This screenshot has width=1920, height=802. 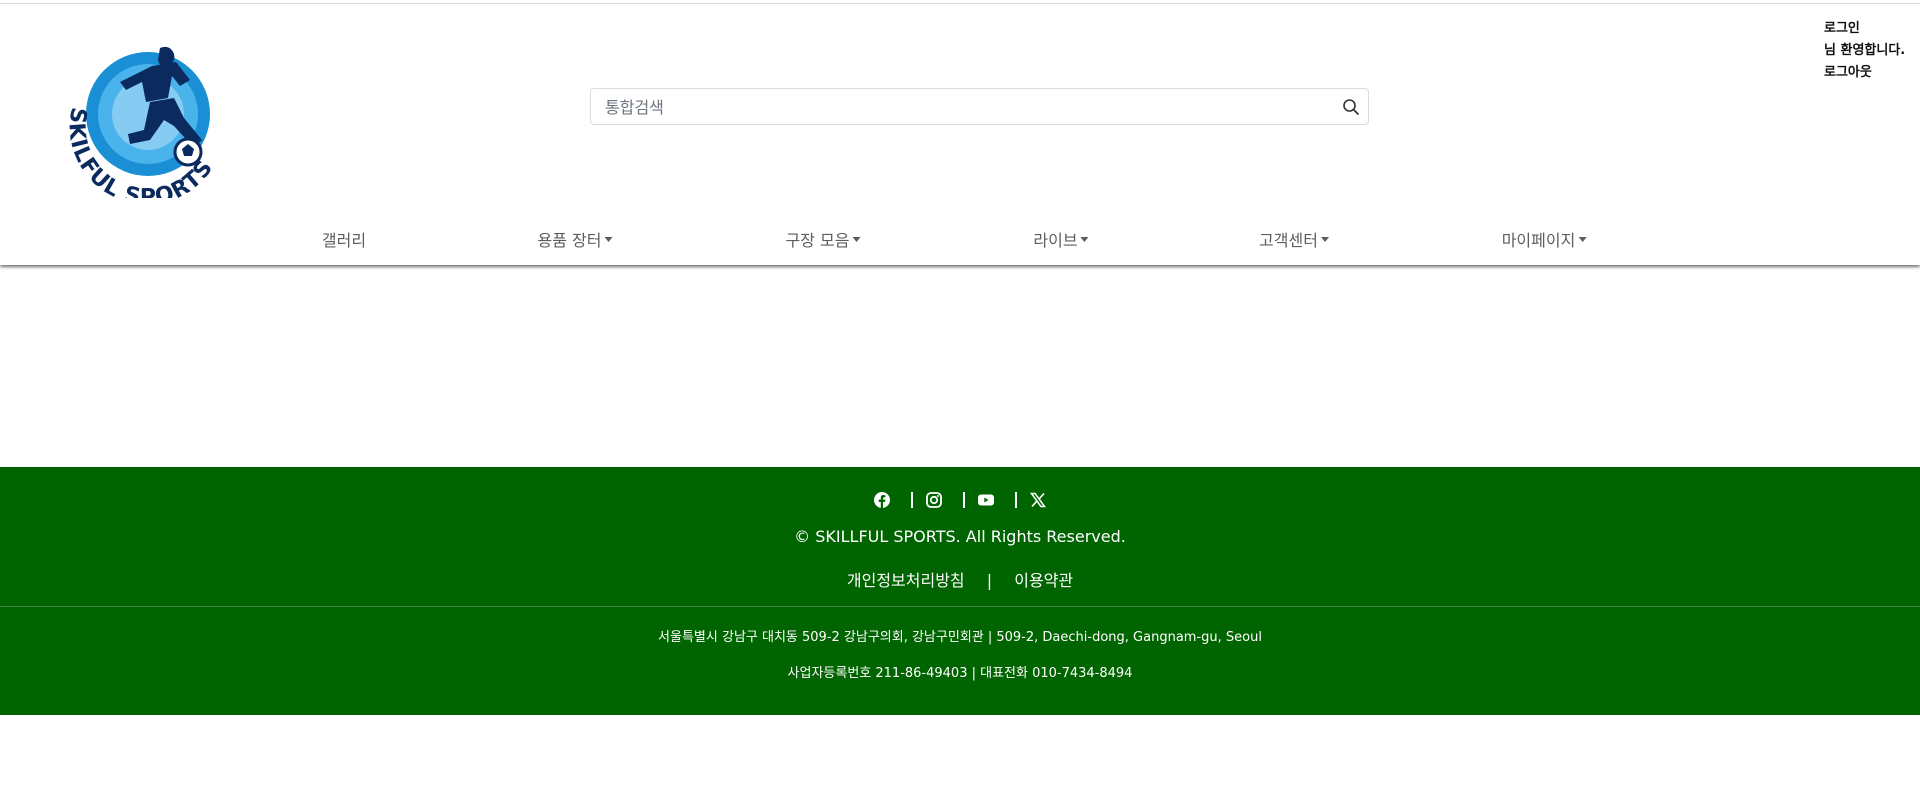 I want to click on policy-links: 개인정보처리방침 | 이용약관, so click(x=960, y=579).